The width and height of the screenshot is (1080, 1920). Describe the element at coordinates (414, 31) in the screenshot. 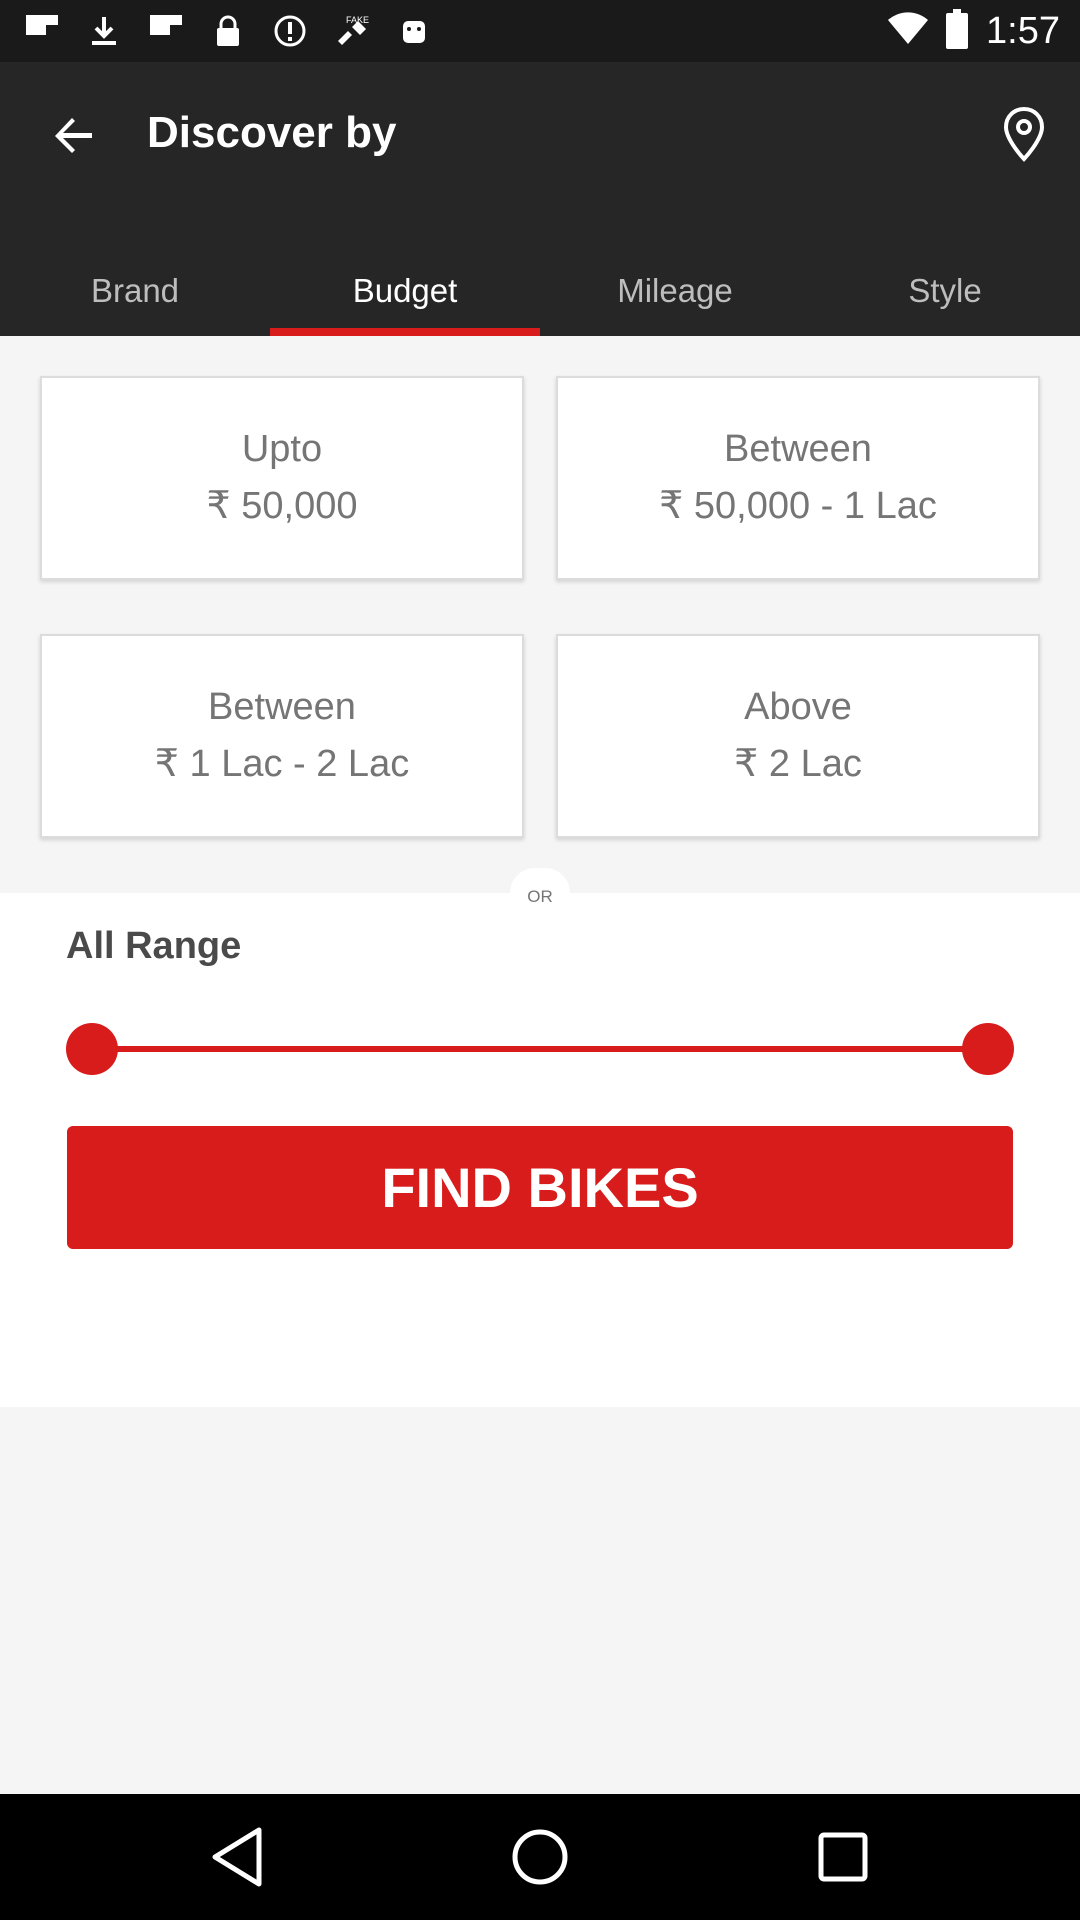

I see `android-icon` at that location.